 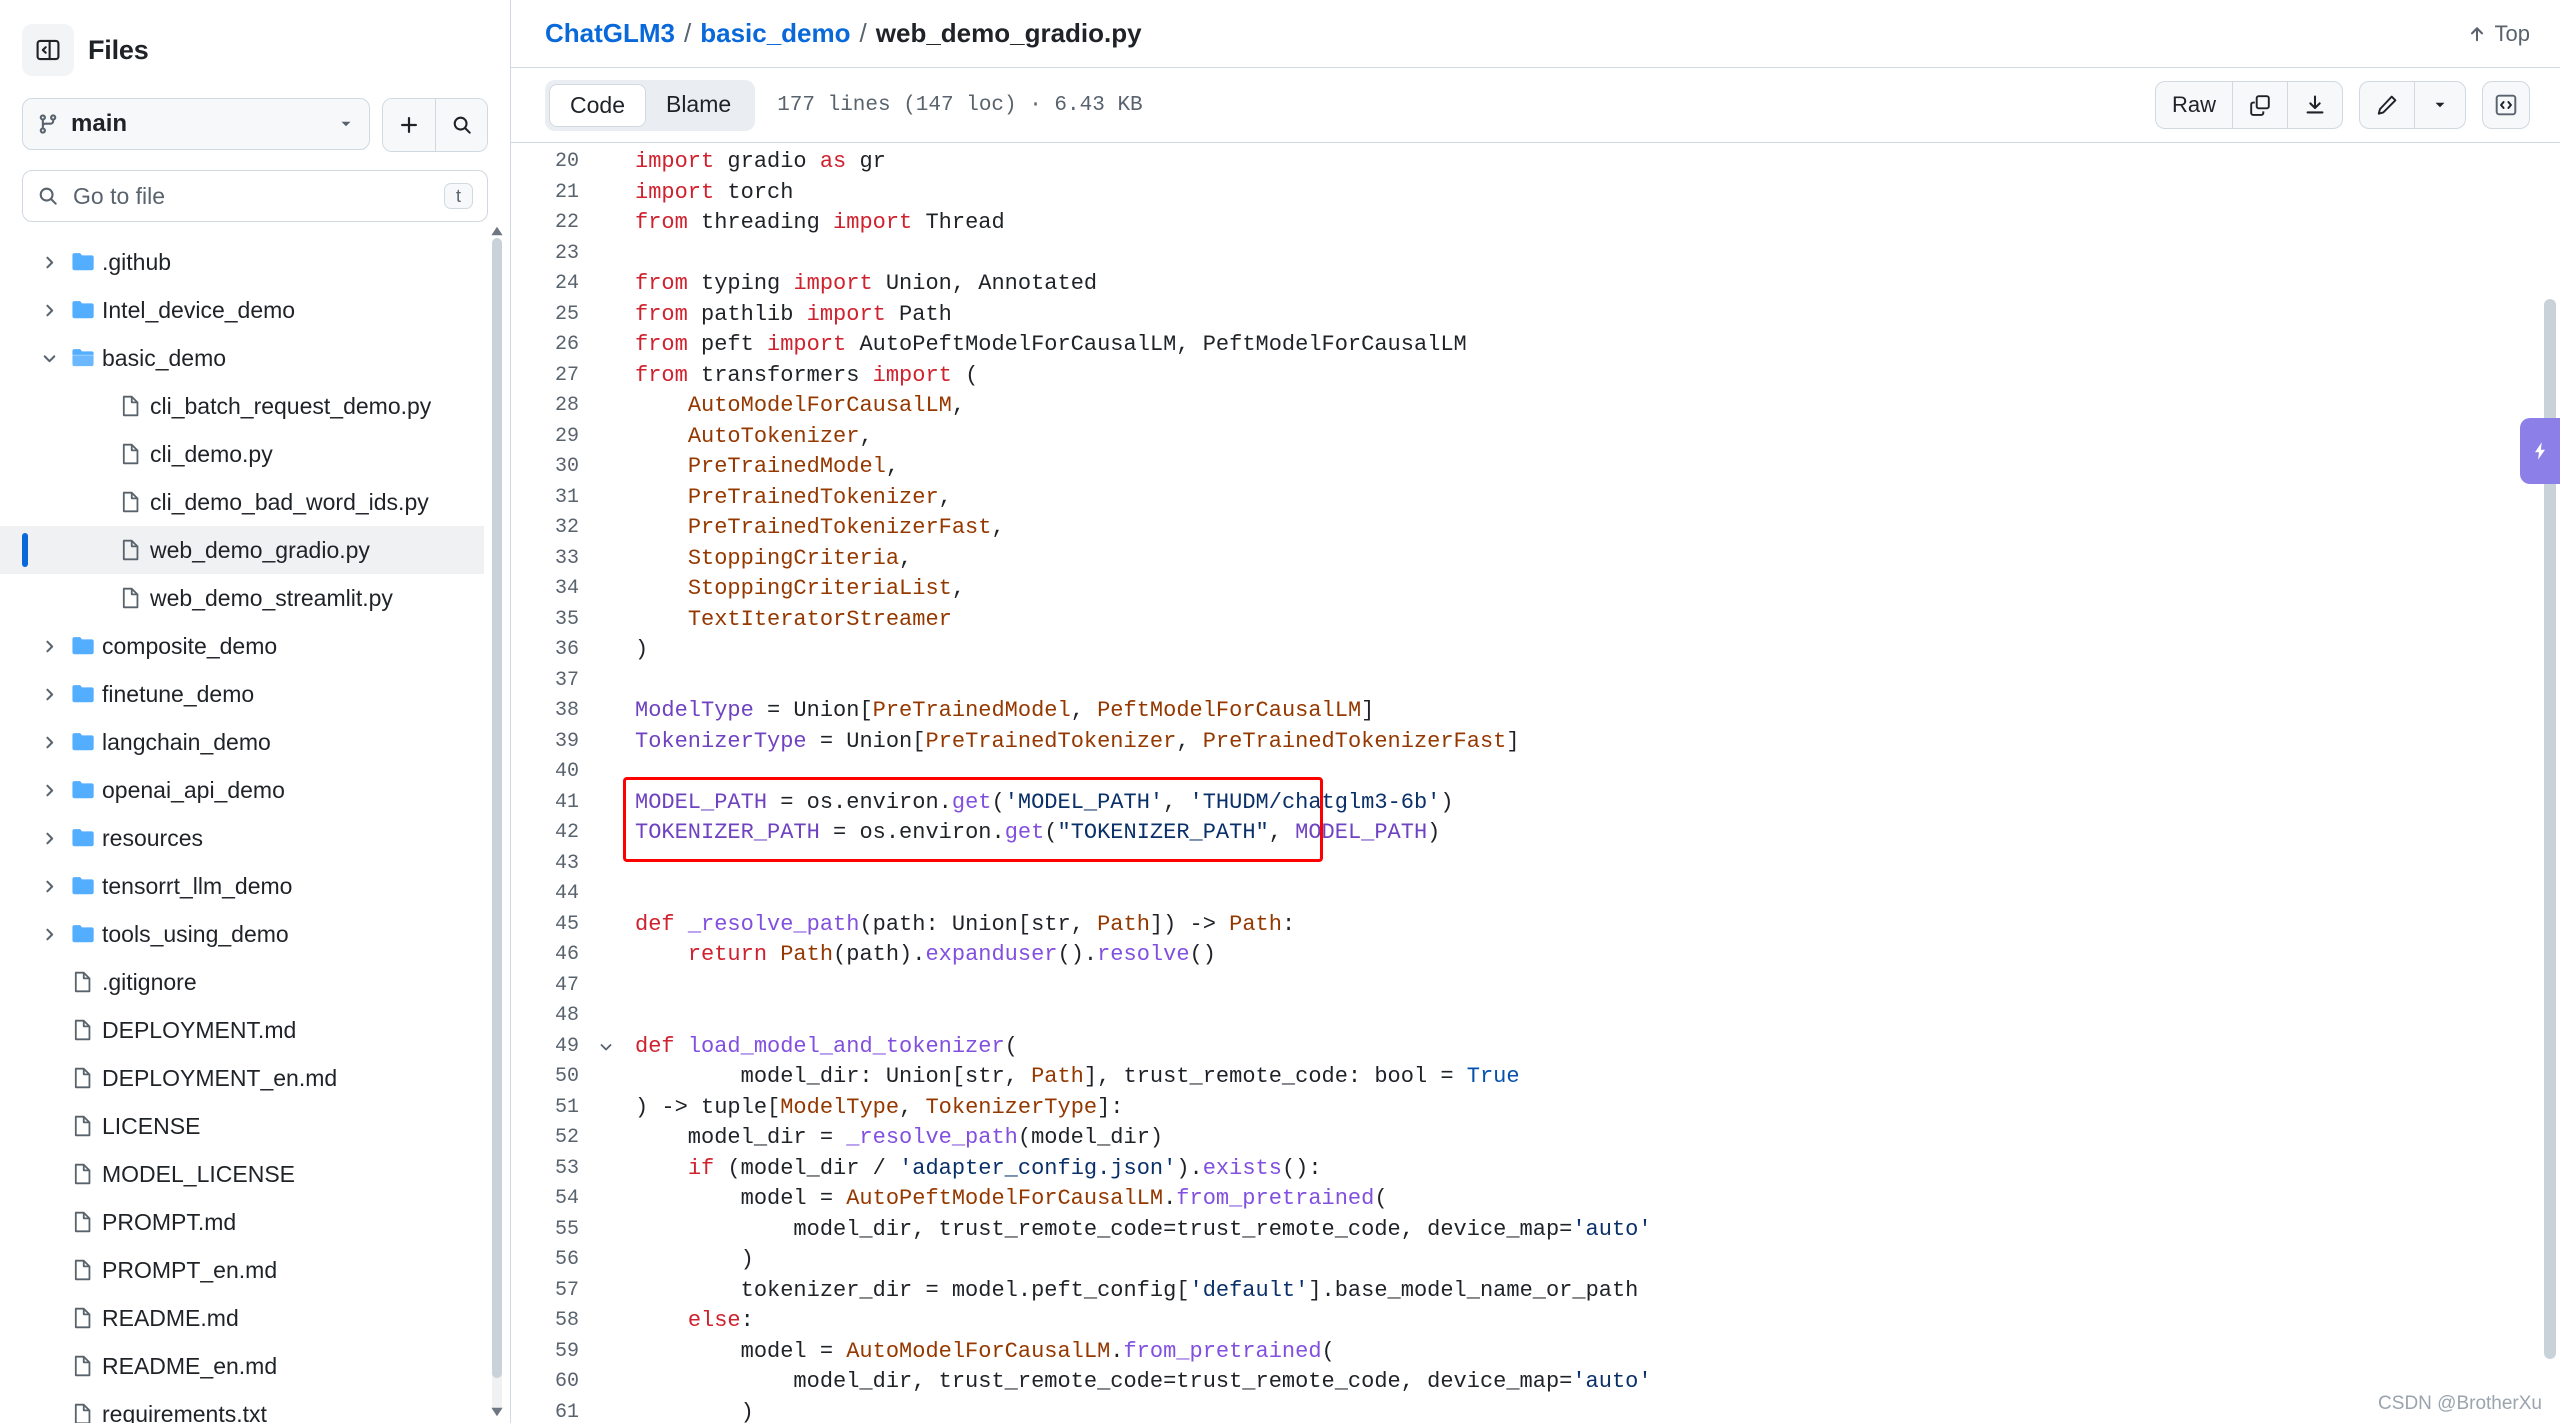 I want to click on line-number: 44, so click(x=550, y=894).